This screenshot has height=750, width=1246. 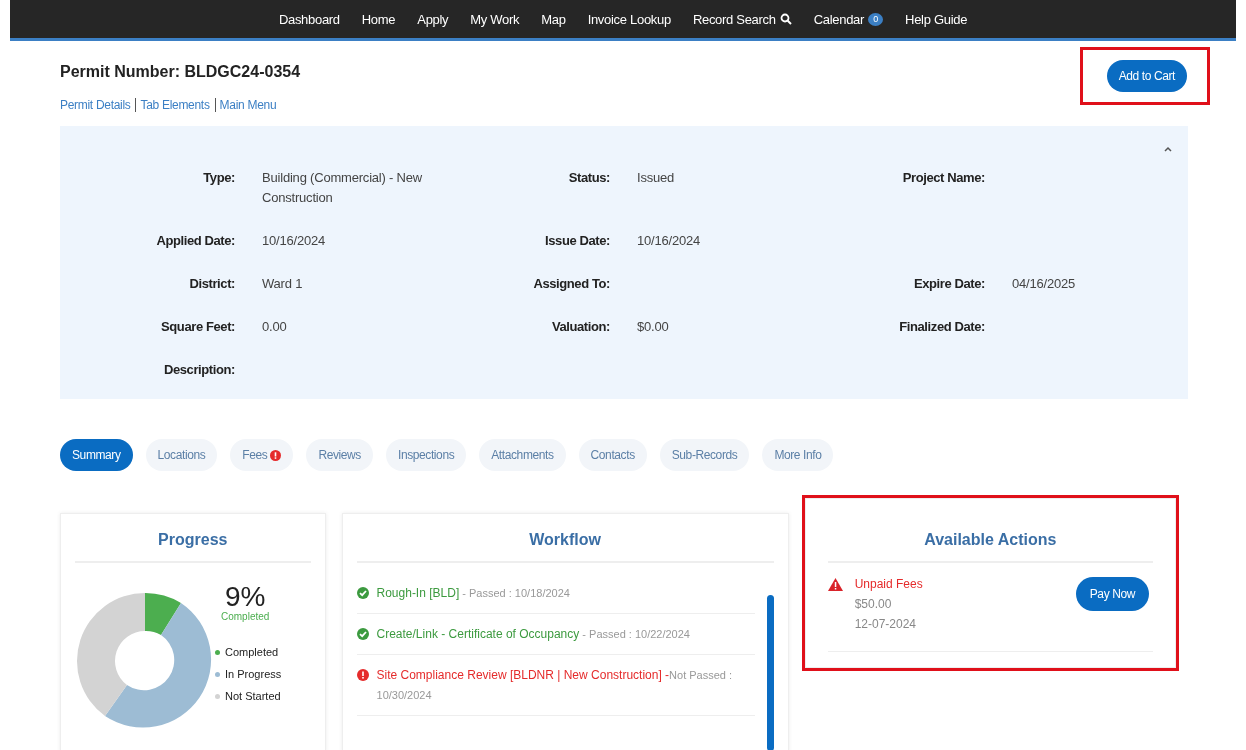 What do you see at coordinates (990, 538) in the screenshot?
I see `card-title: Available Actions` at bounding box center [990, 538].